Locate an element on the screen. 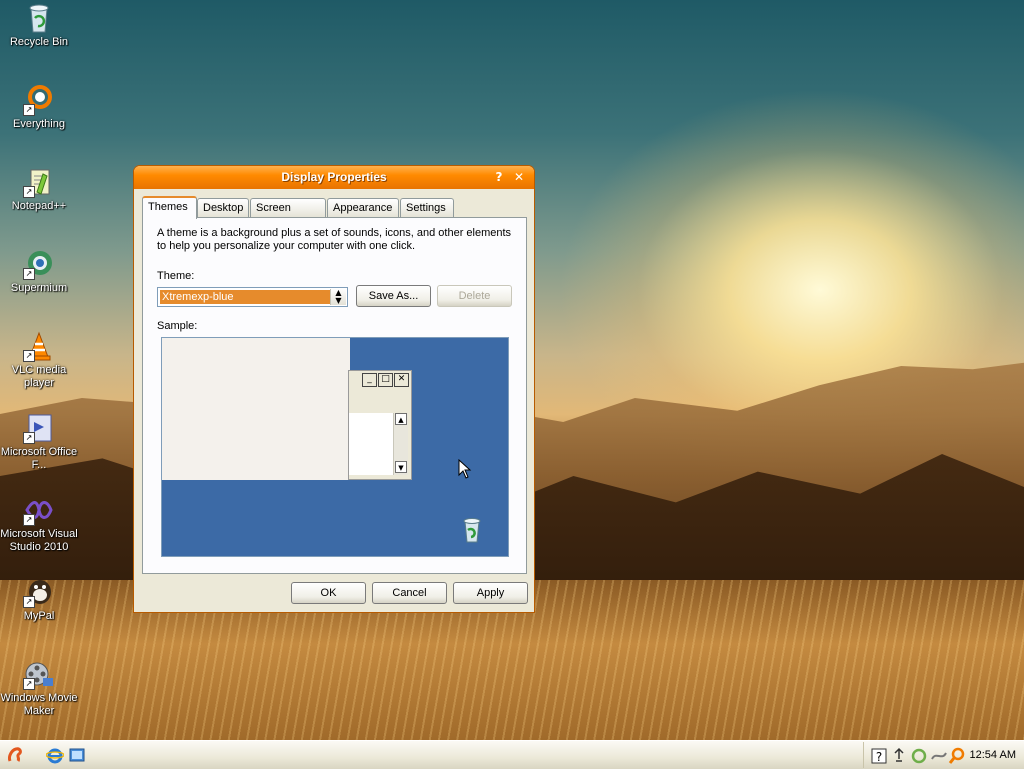 This screenshot has width=1024, height=769. desktop-icon-label: Notepad++ is located at coordinates (39, 206).